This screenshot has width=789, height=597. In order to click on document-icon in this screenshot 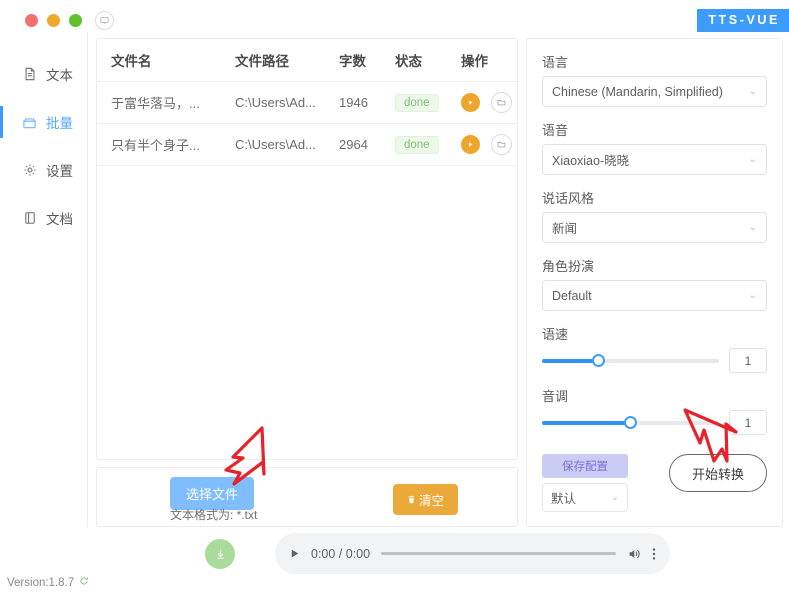, I will do `click(29, 74)`.